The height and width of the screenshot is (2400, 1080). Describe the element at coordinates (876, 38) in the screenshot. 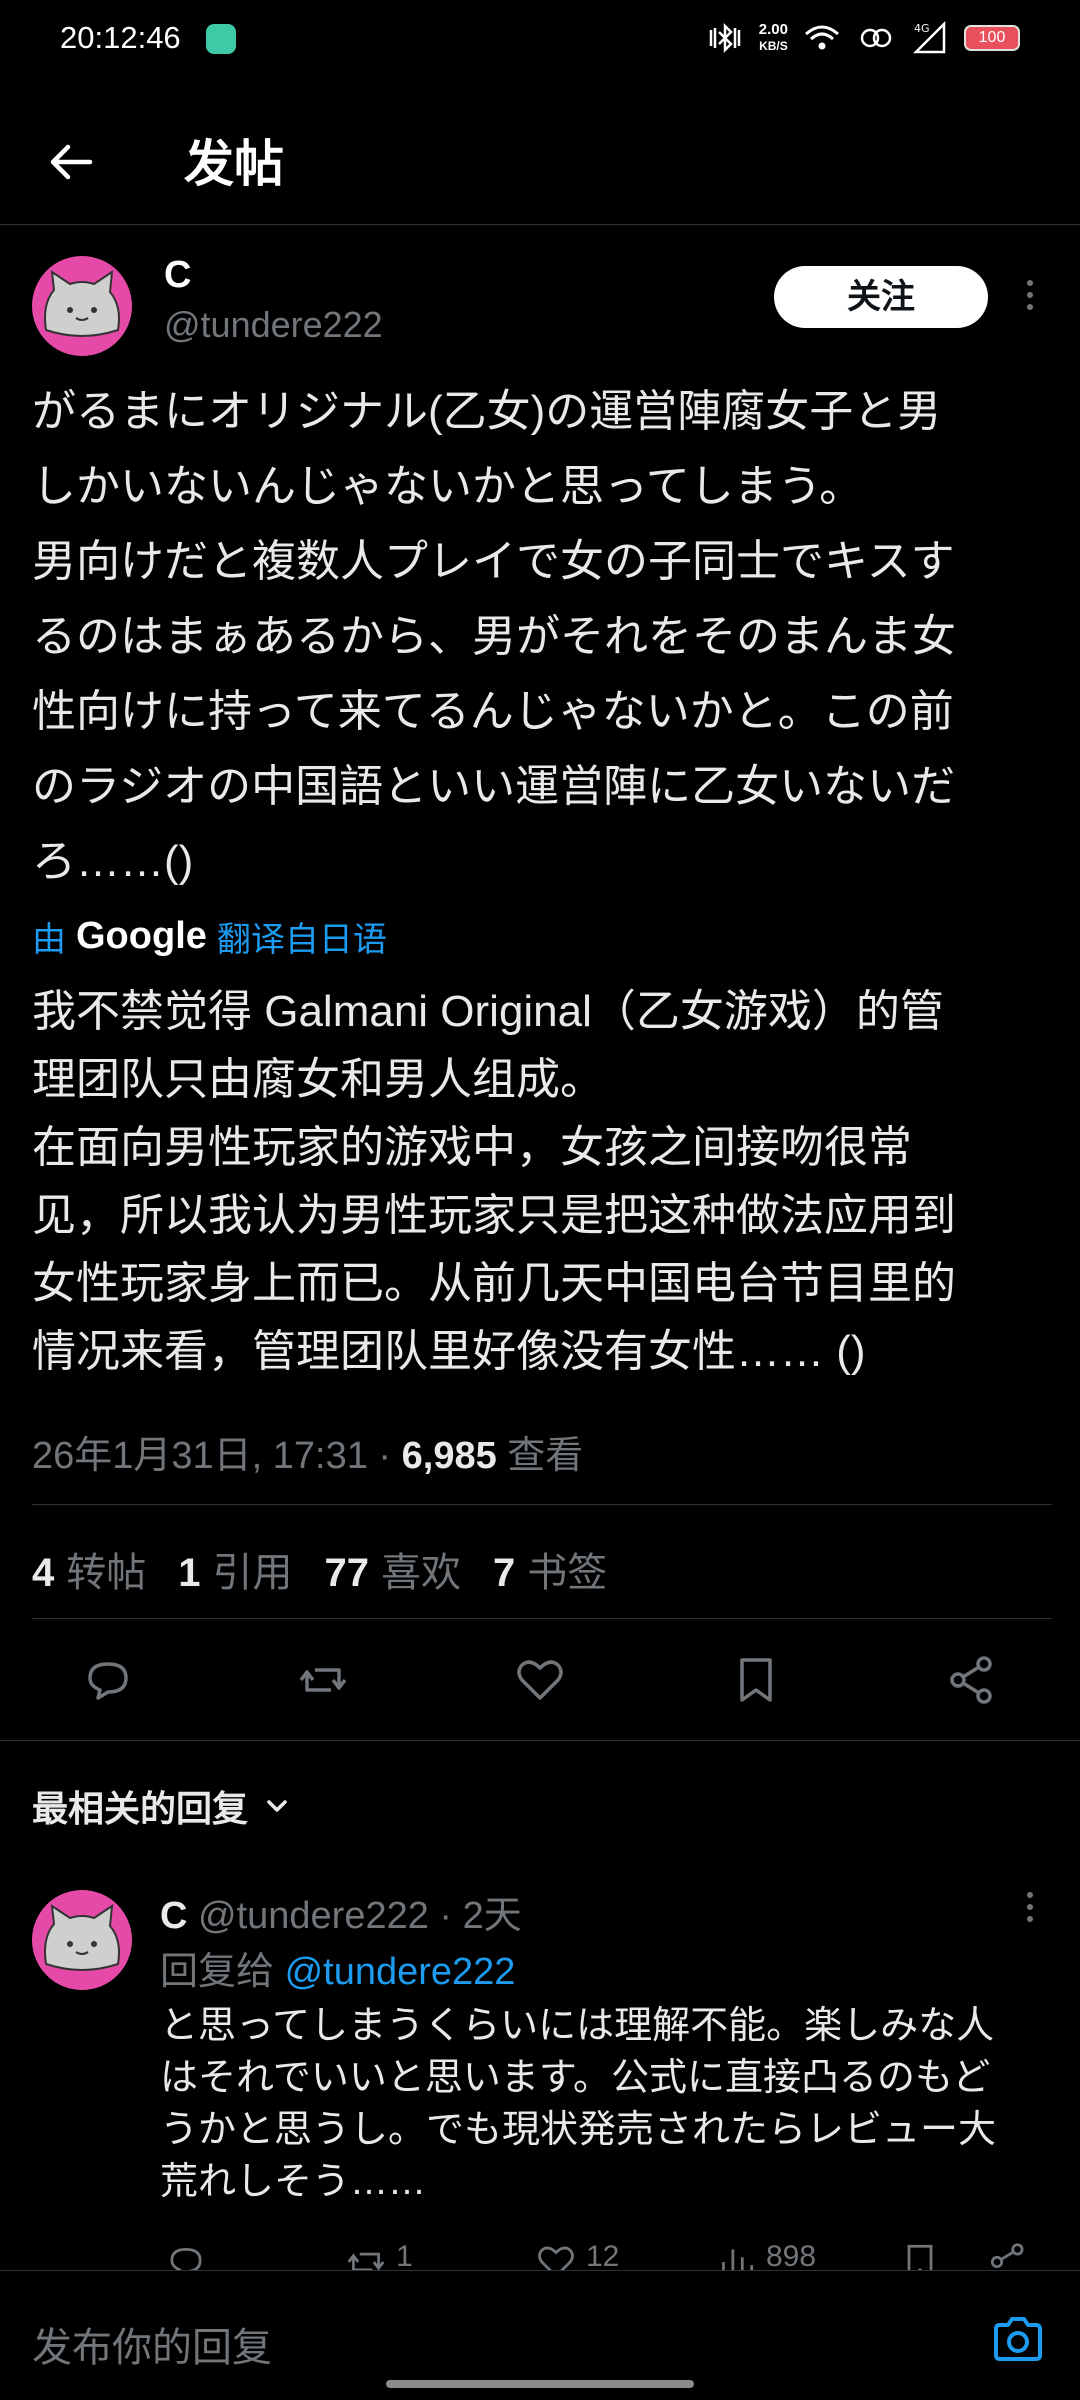

I see `hotspot-icon` at that location.